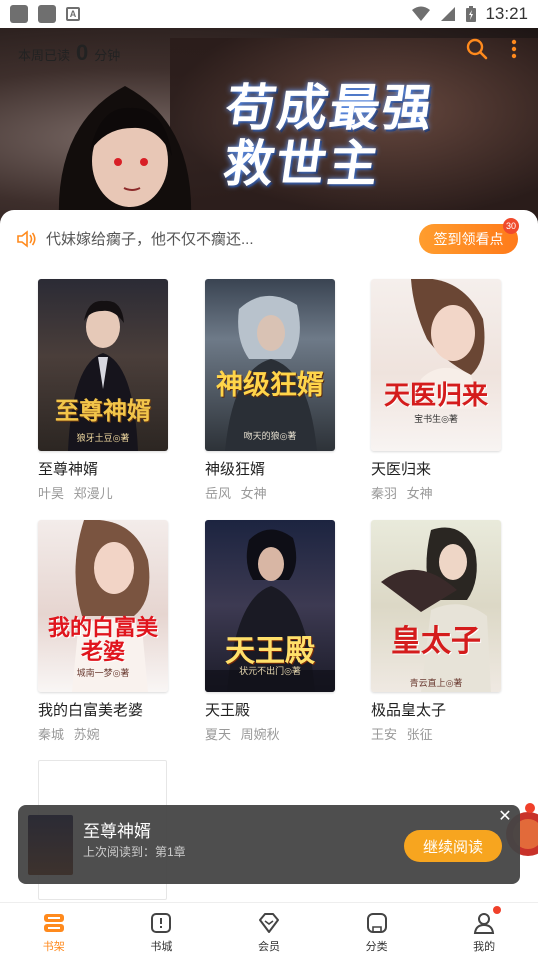 This screenshot has height=956, width=538. Describe the element at coordinates (242, 734) in the screenshot. I see `book-meta: 夏天 周婉秋` at that location.